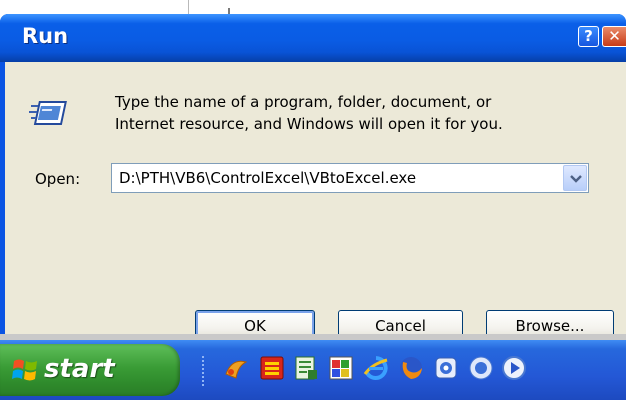  I want to click on open-input: D:\PTH\VB6\ControlExcel\VBtoExcel.exe, so click(267, 178).